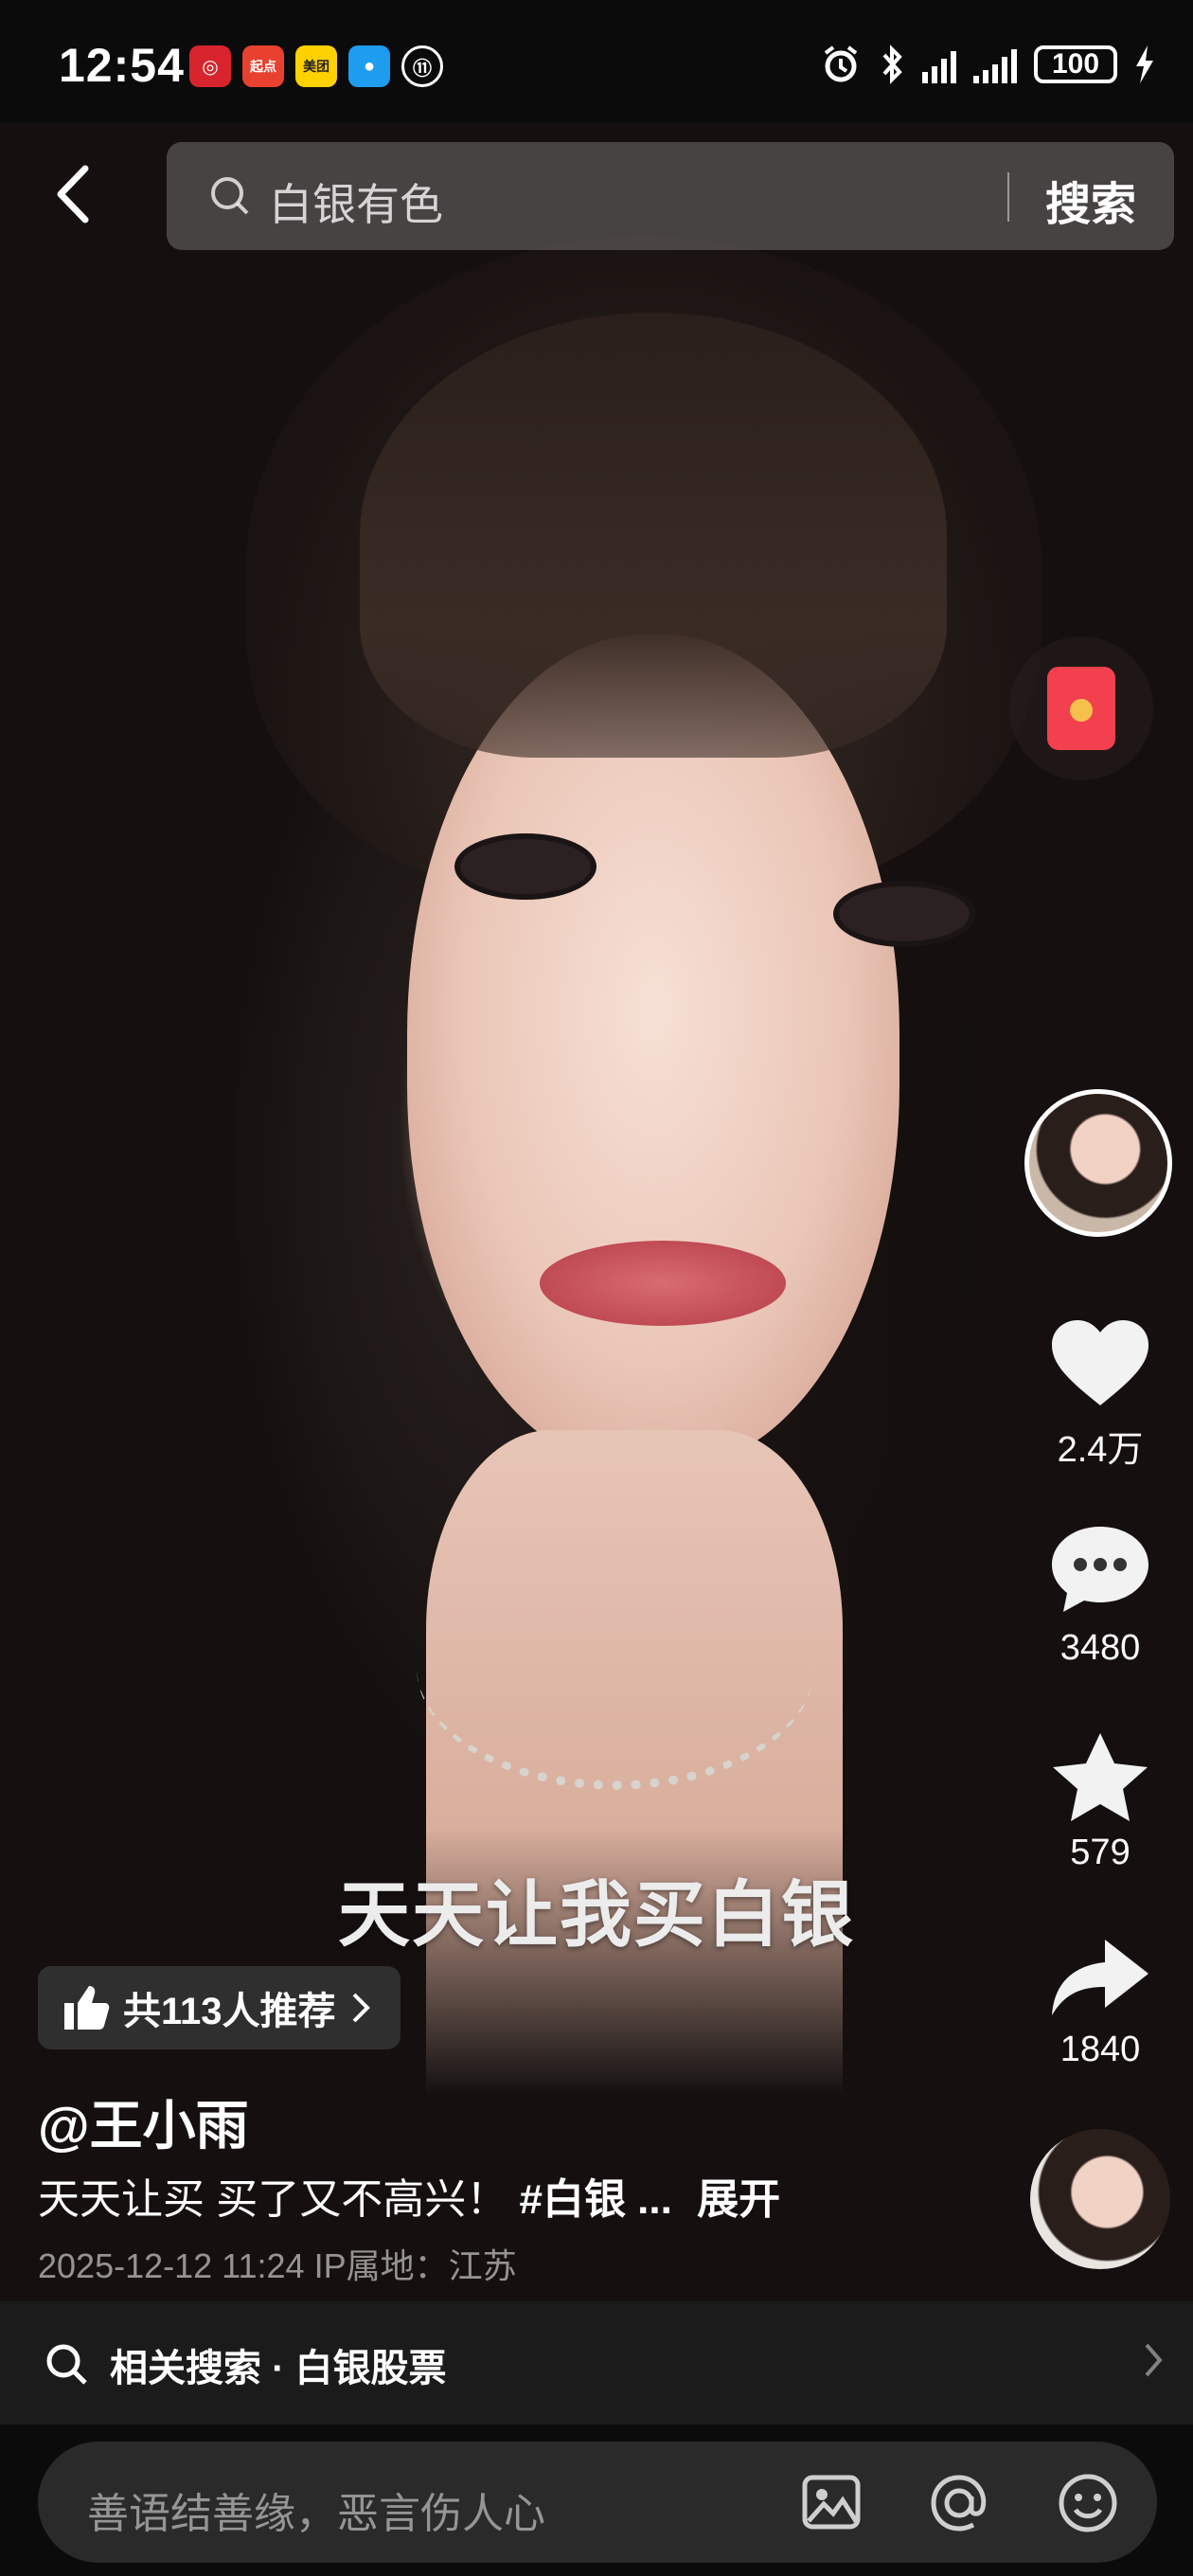 This screenshot has height=2576, width=1193. Describe the element at coordinates (422, 66) in the screenshot. I see `account-app-icon: ⑪` at that location.